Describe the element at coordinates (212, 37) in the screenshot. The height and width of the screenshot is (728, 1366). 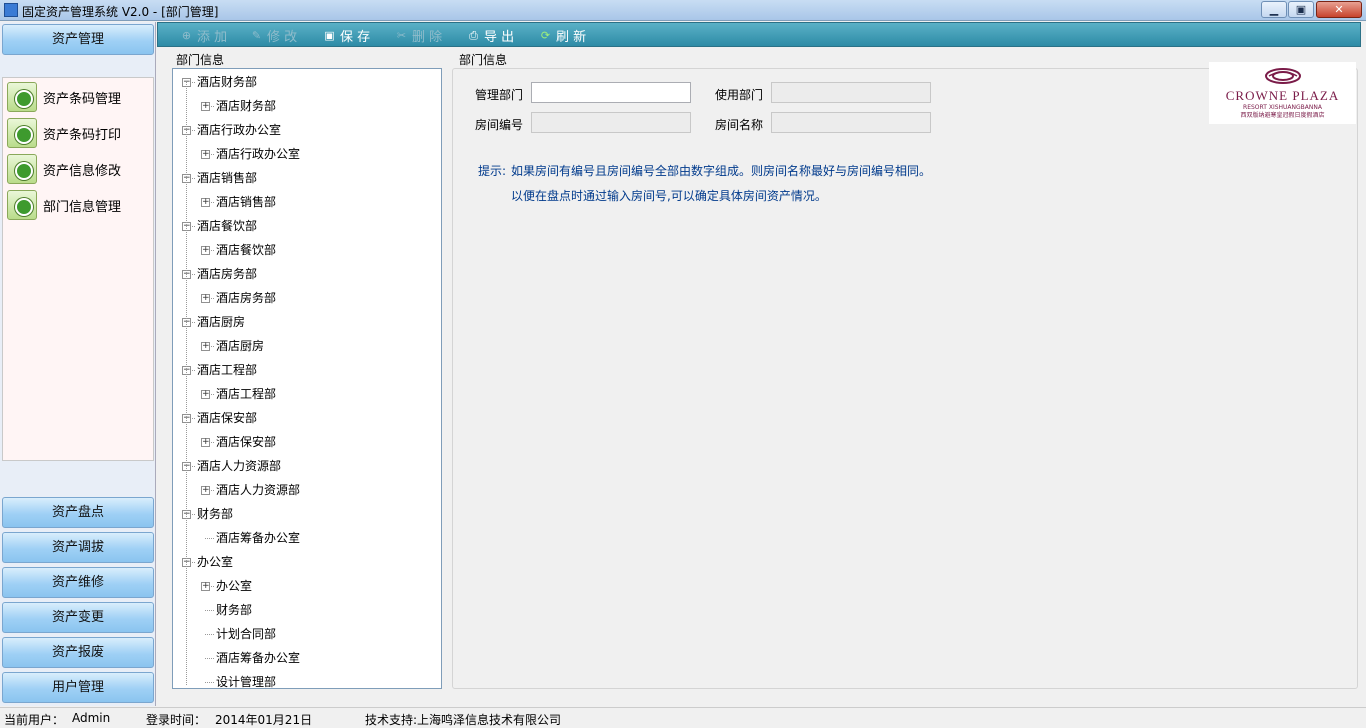
I see `add-label: 添 加` at that location.